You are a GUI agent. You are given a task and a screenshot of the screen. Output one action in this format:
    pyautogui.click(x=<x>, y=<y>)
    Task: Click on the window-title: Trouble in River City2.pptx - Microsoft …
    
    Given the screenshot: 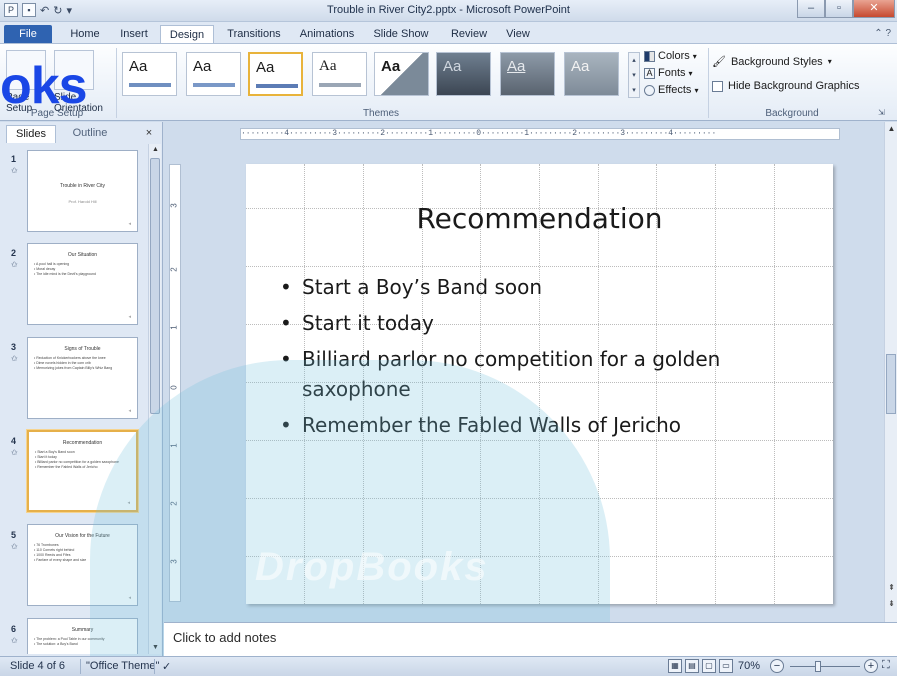 What is the action you would take?
    pyautogui.click(x=448, y=10)
    